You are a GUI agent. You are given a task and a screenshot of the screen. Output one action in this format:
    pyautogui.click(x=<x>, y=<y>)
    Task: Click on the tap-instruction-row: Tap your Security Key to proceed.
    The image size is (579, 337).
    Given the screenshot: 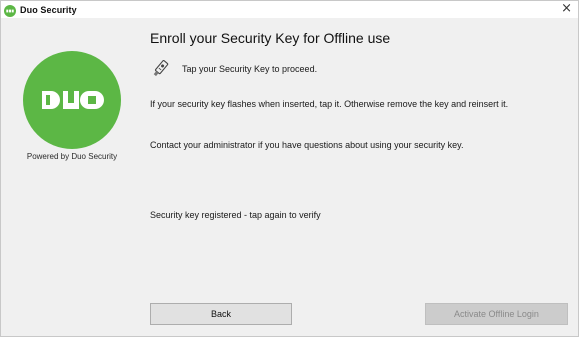 What is the action you would take?
    pyautogui.click(x=233, y=69)
    